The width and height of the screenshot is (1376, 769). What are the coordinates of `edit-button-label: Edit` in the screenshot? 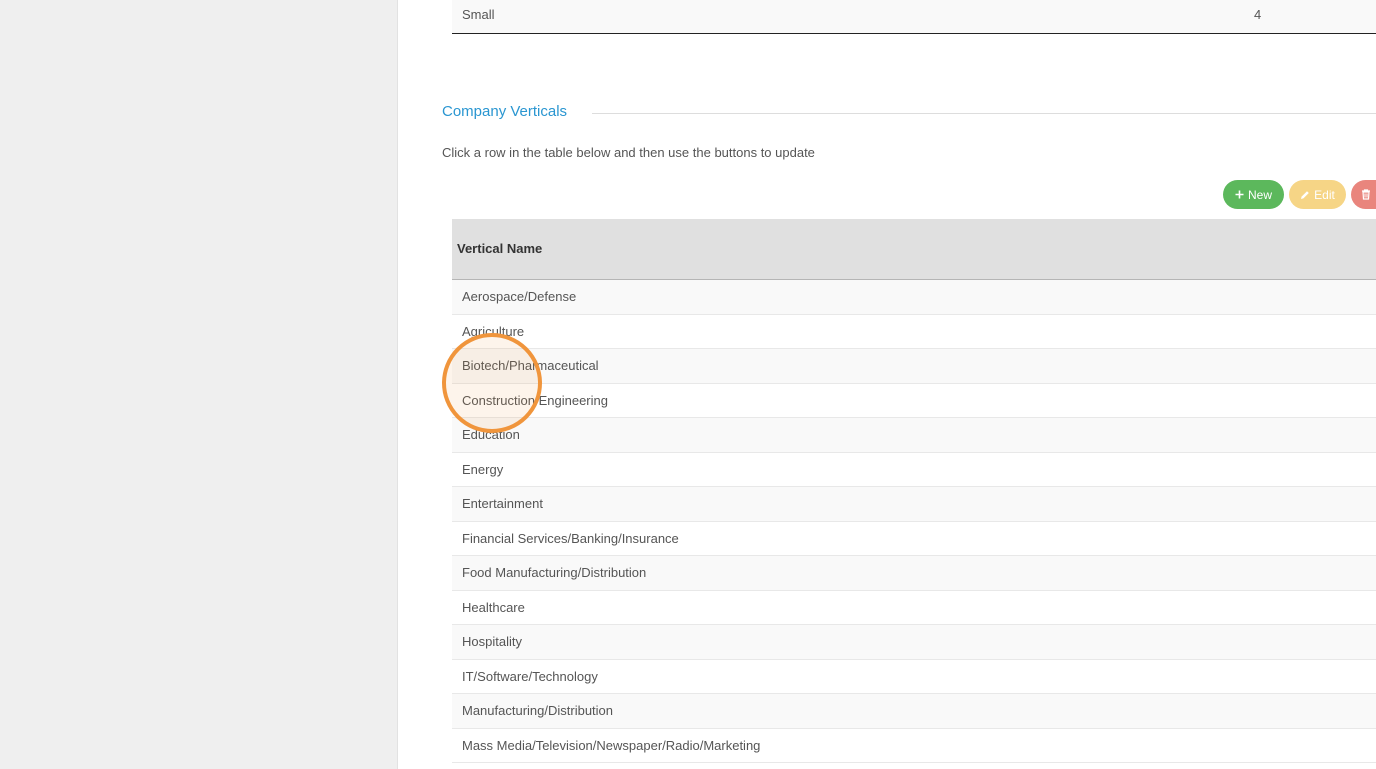 It's located at (1324, 194).